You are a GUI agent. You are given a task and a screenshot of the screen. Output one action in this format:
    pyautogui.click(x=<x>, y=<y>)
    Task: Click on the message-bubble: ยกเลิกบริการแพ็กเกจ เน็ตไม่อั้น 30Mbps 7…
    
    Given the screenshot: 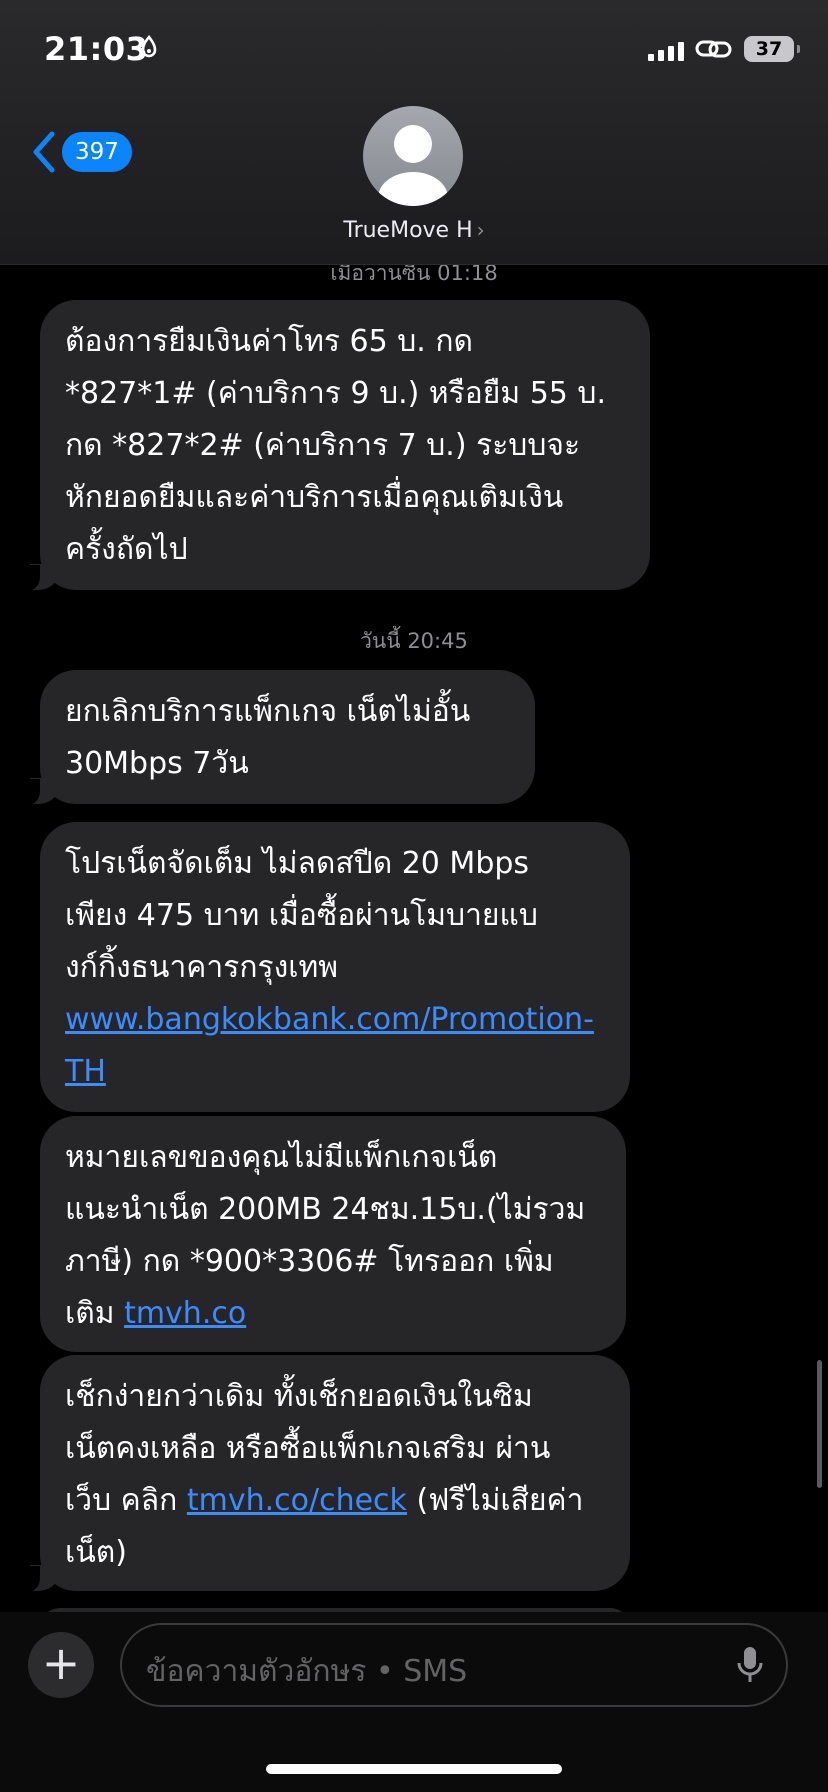 What is the action you would take?
    pyautogui.click(x=277, y=737)
    